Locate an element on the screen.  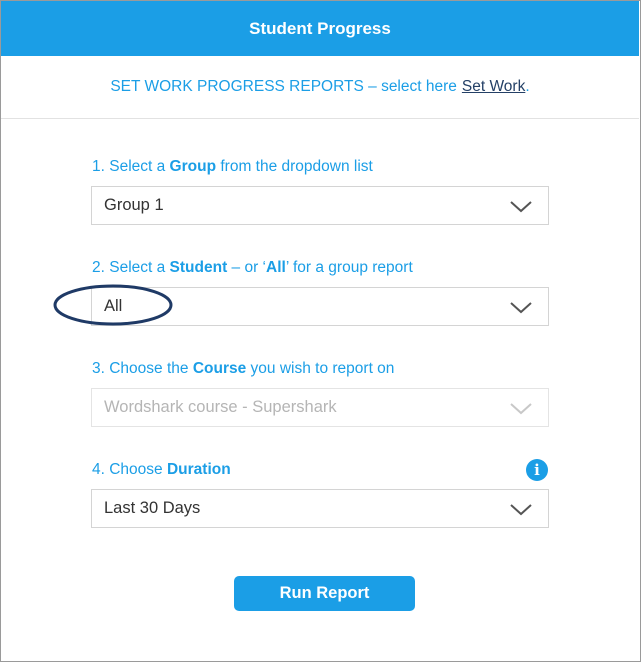
set-work-link: Set Work is located at coordinates (493, 87).